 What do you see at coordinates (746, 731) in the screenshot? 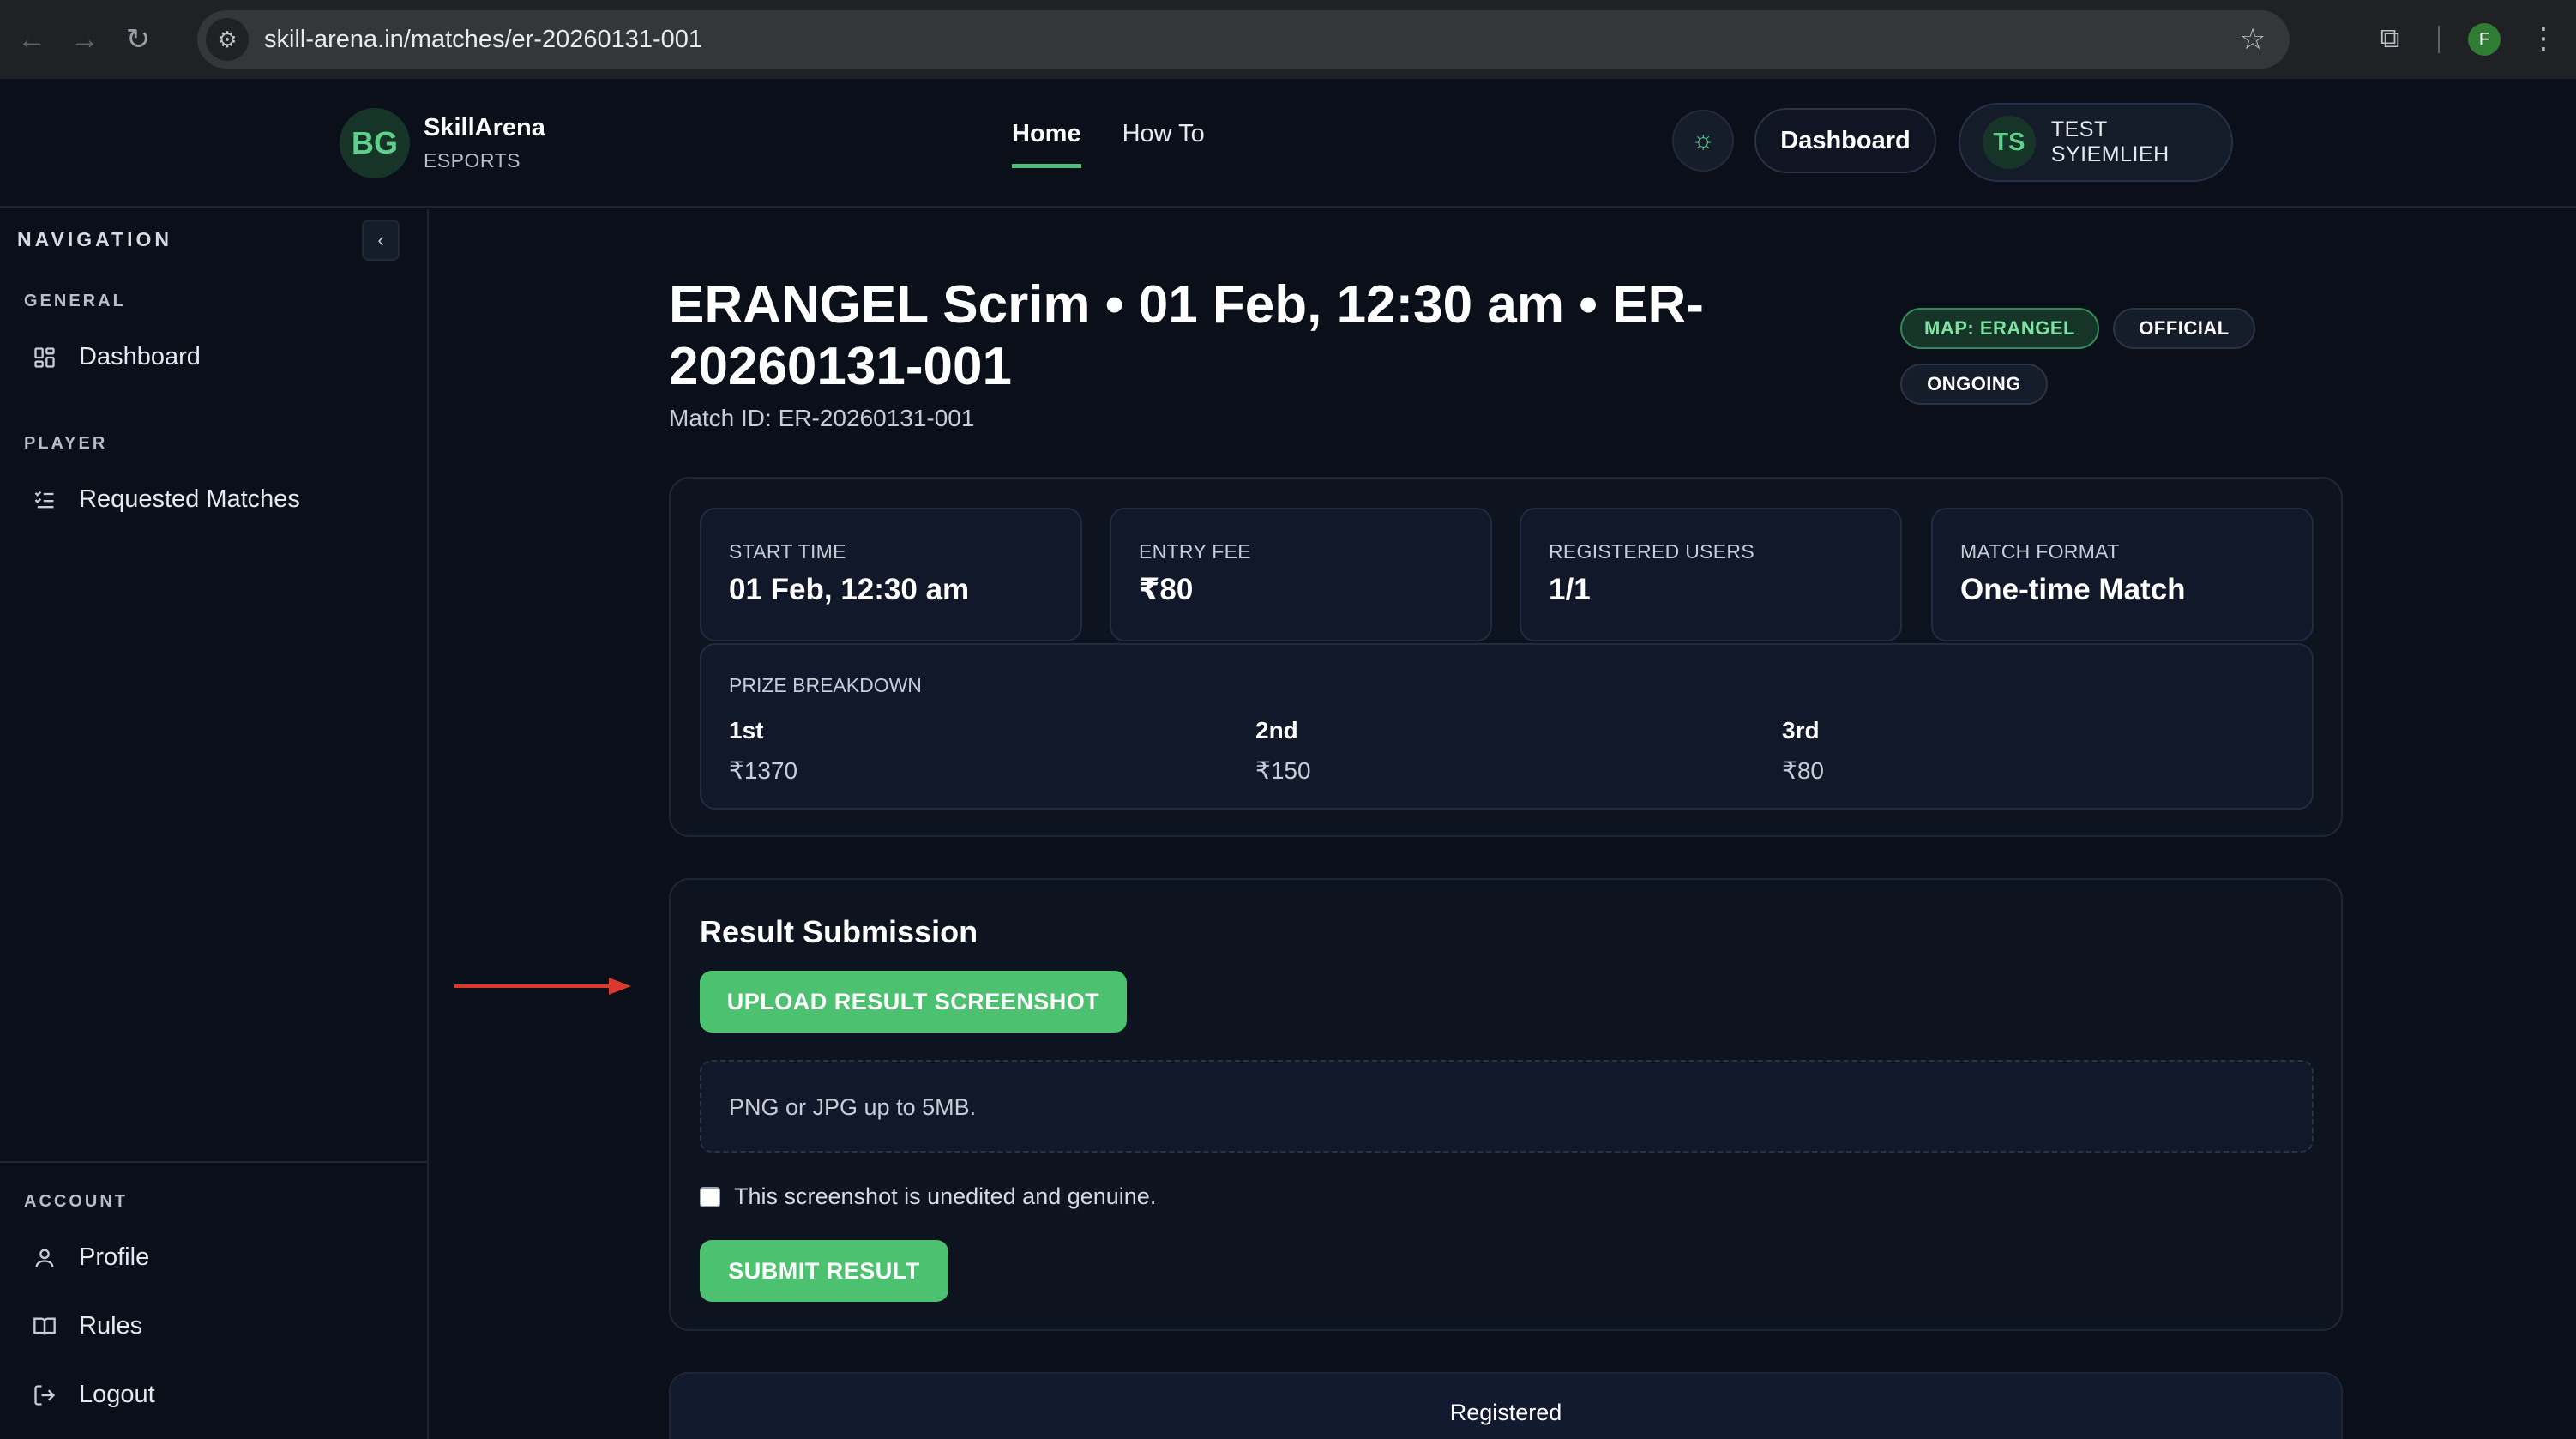
I see `prize-place: 1st` at bounding box center [746, 731].